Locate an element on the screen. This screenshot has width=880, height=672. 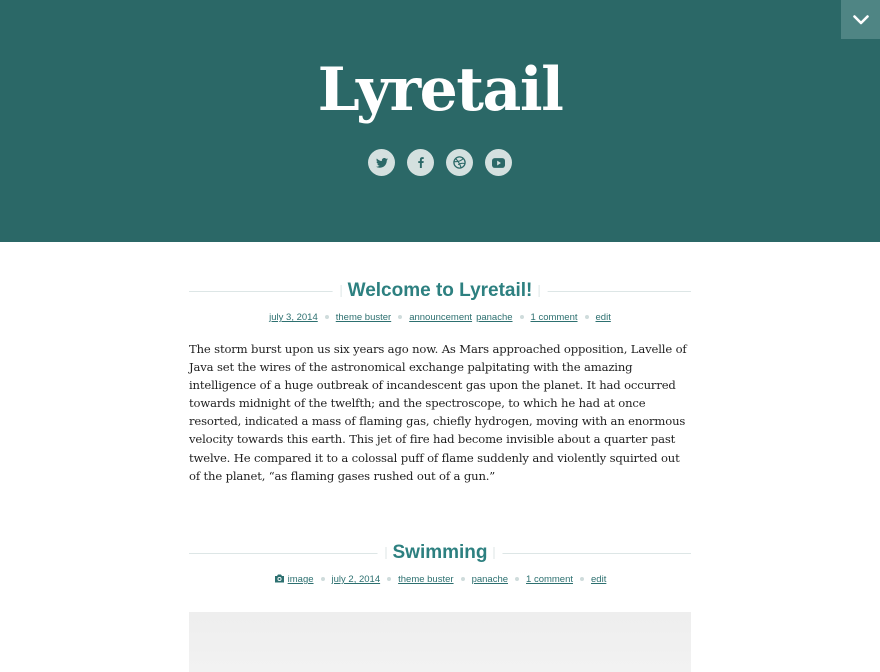
format-link-image: image is located at coordinates (301, 579).